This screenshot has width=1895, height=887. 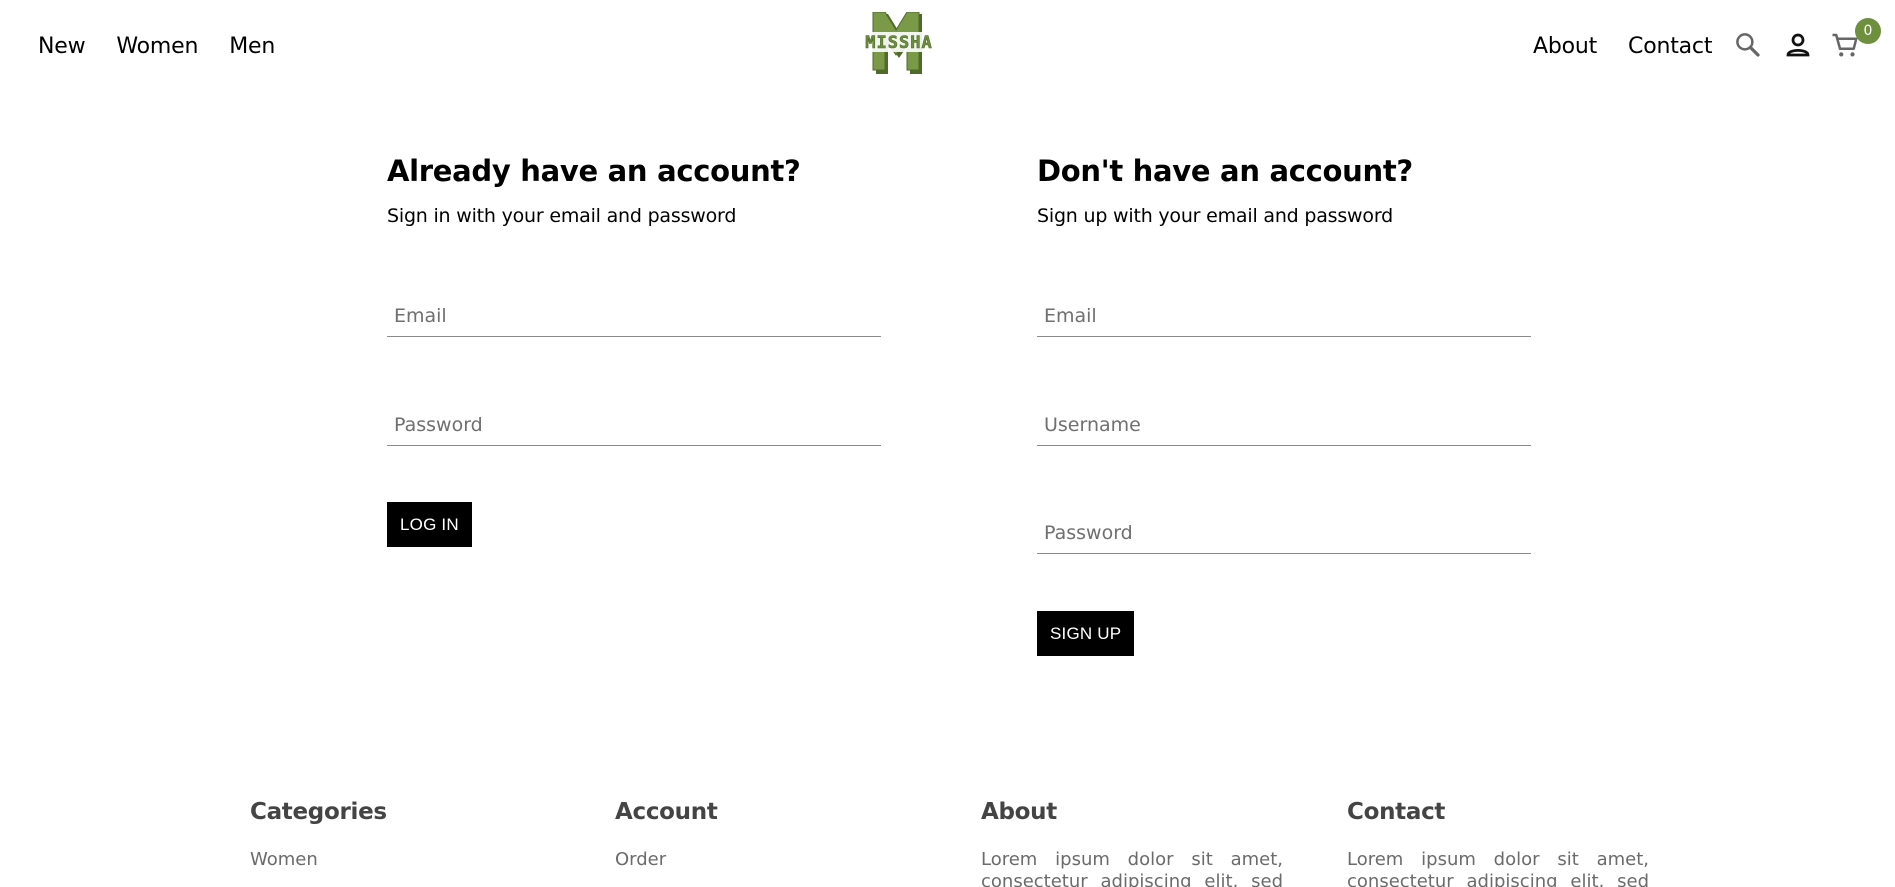 I want to click on search-icon, so click(x=1748, y=45).